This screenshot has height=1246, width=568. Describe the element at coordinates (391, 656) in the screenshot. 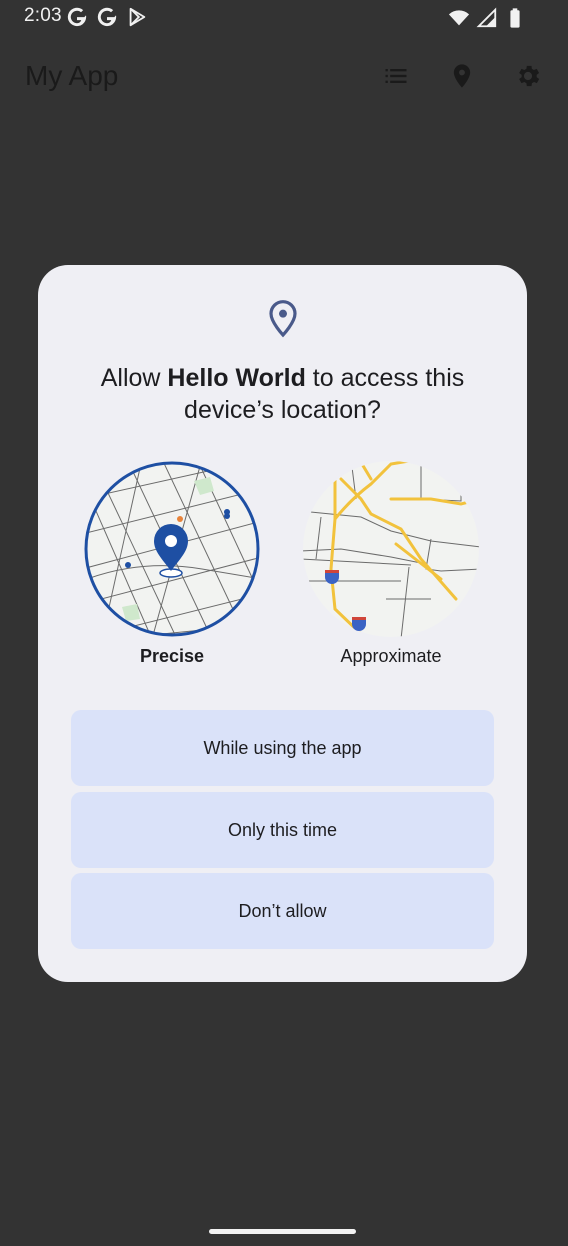

I see `approximate-label: Approximate` at that location.